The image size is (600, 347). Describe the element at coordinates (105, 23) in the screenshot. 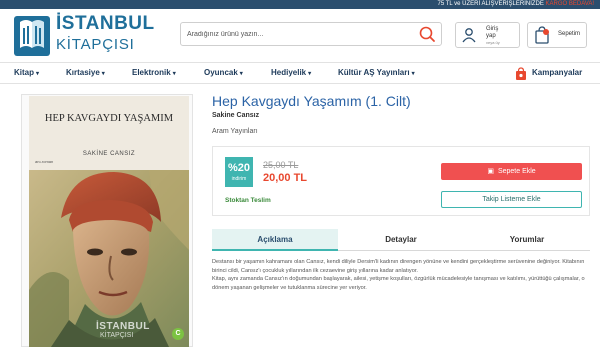

I see `logo-text-line1: İSTANBUL` at that location.